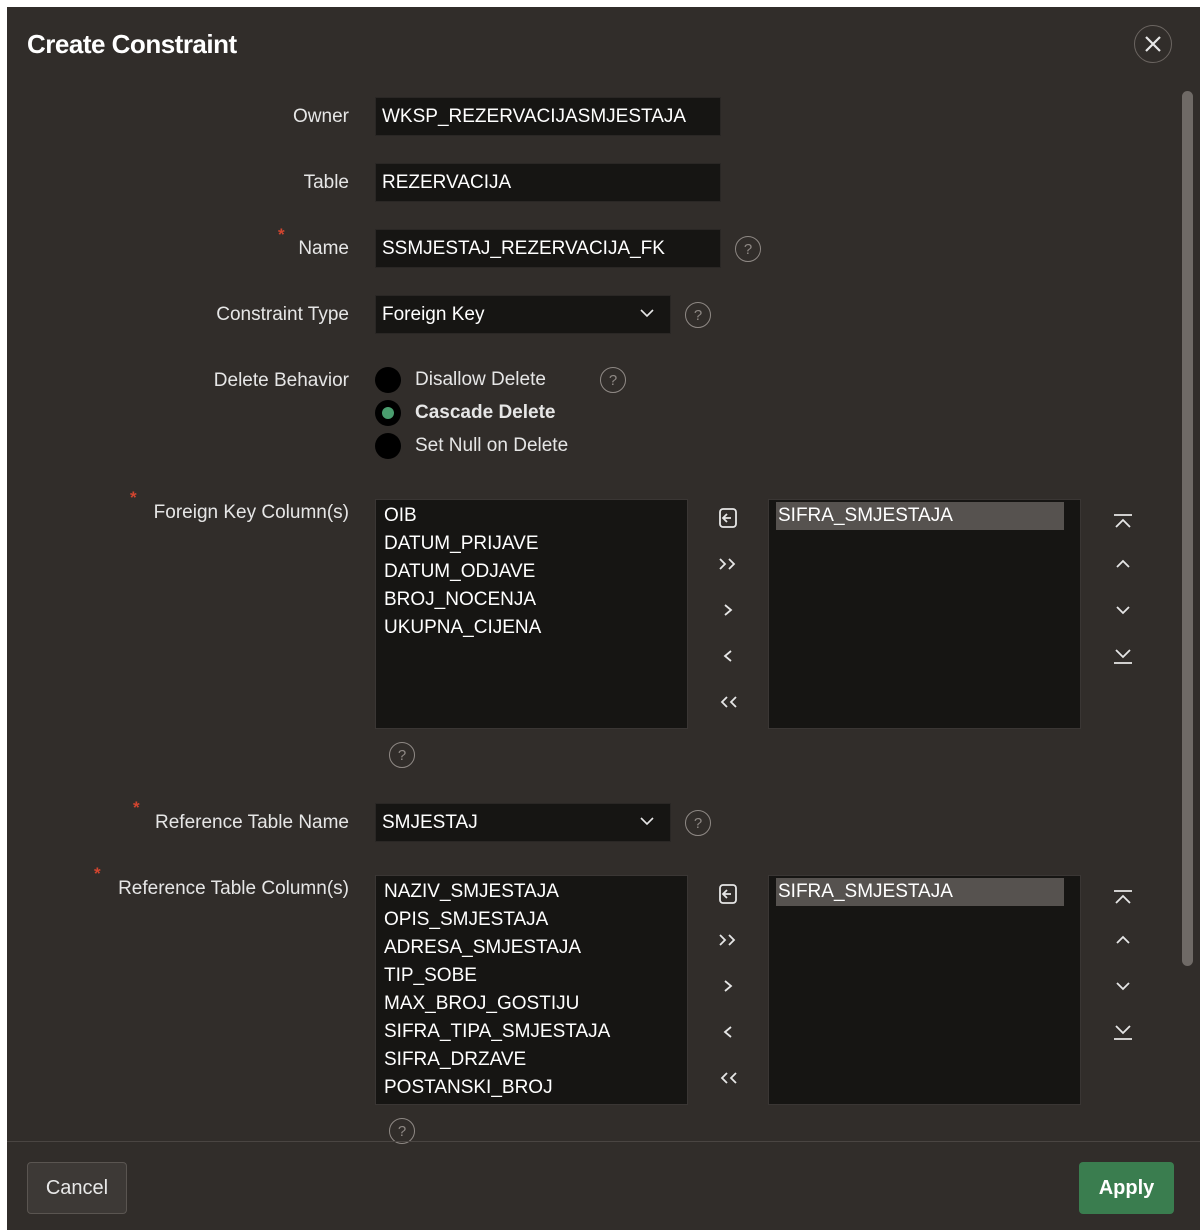 The width and height of the screenshot is (1200, 1230). Describe the element at coordinates (282, 314) in the screenshot. I see `constraint-type-label: Constraint Type` at that location.